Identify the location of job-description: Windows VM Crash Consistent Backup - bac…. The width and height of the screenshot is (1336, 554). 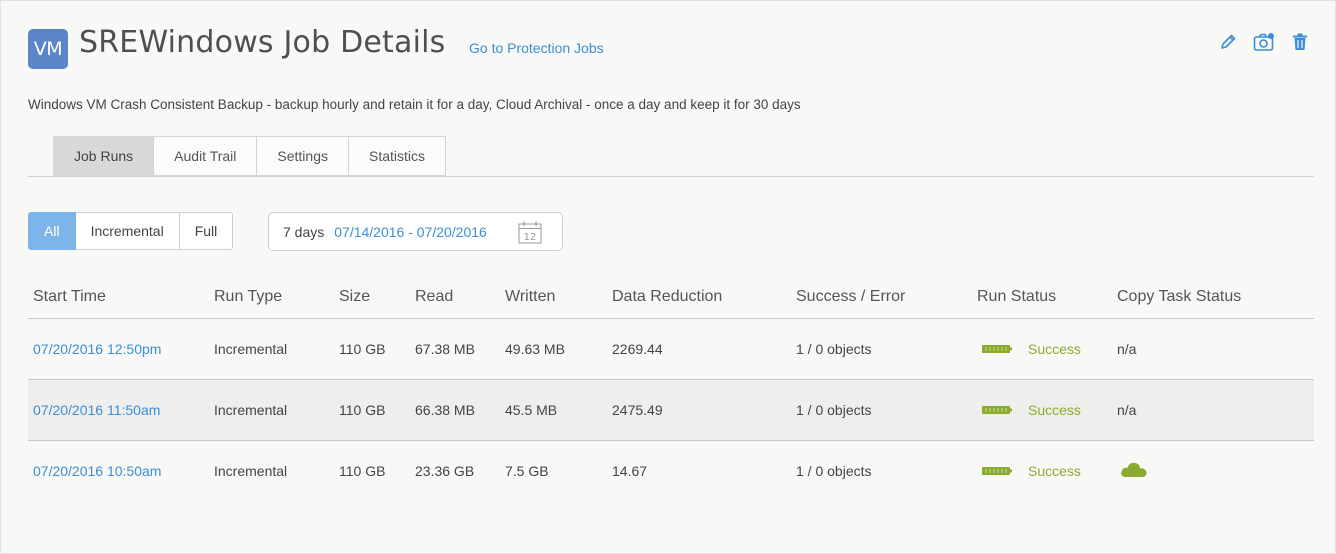
(414, 104).